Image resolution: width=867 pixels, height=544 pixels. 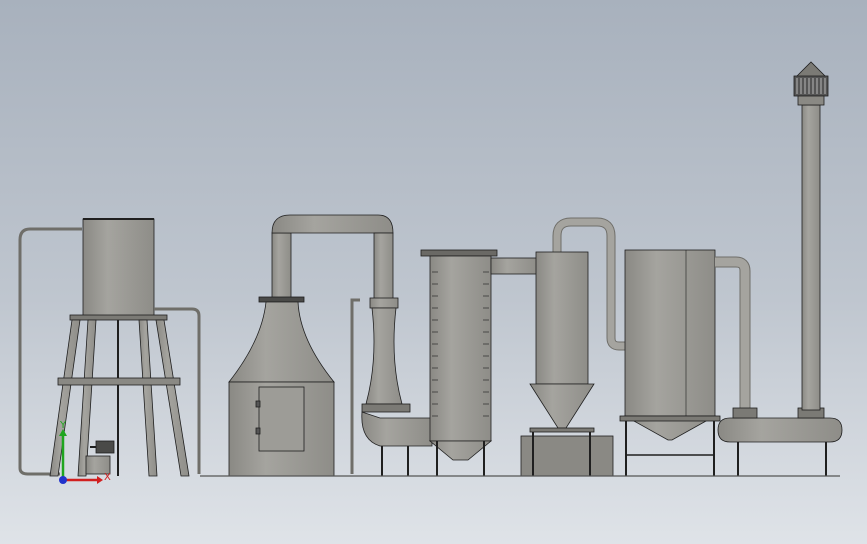 What do you see at coordinates (100, 480) in the screenshot?
I see `x-axis-arrowhead` at bounding box center [100, 480].